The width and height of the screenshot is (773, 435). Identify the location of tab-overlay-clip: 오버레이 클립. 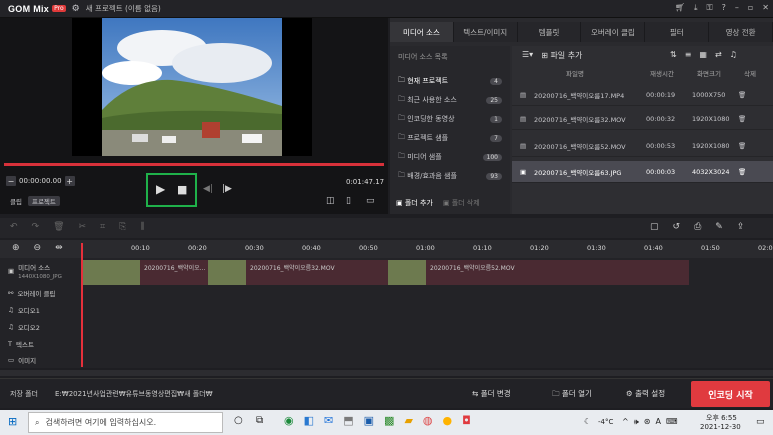
(613, 32).